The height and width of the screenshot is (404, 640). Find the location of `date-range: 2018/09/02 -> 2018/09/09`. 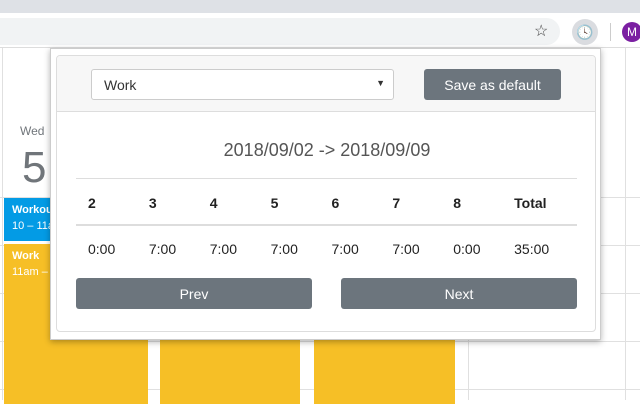

date-range: 2018/09/02 -> 2018/09/09 is located at coordinates (327, 150).